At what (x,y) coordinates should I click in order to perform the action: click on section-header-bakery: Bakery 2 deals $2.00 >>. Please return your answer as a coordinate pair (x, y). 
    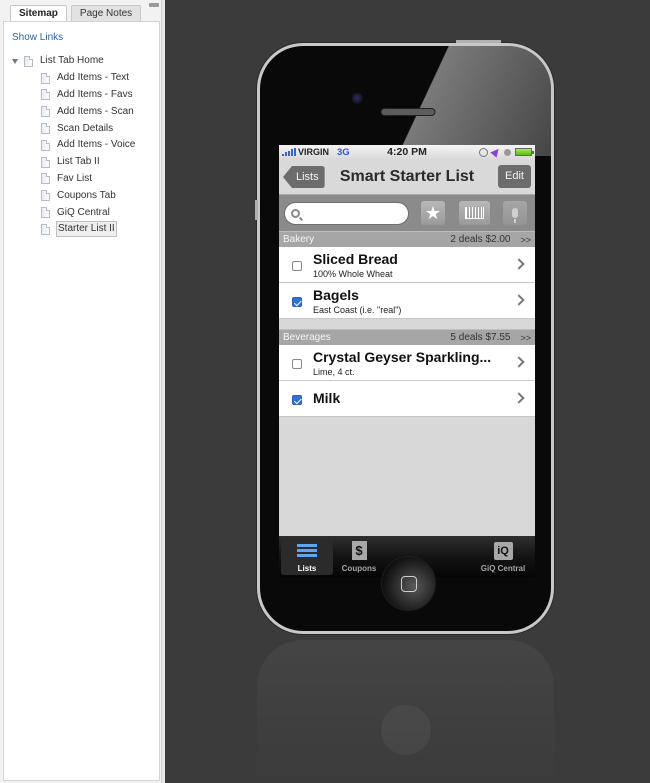
    Looking at the image, I should click on (407, 239).